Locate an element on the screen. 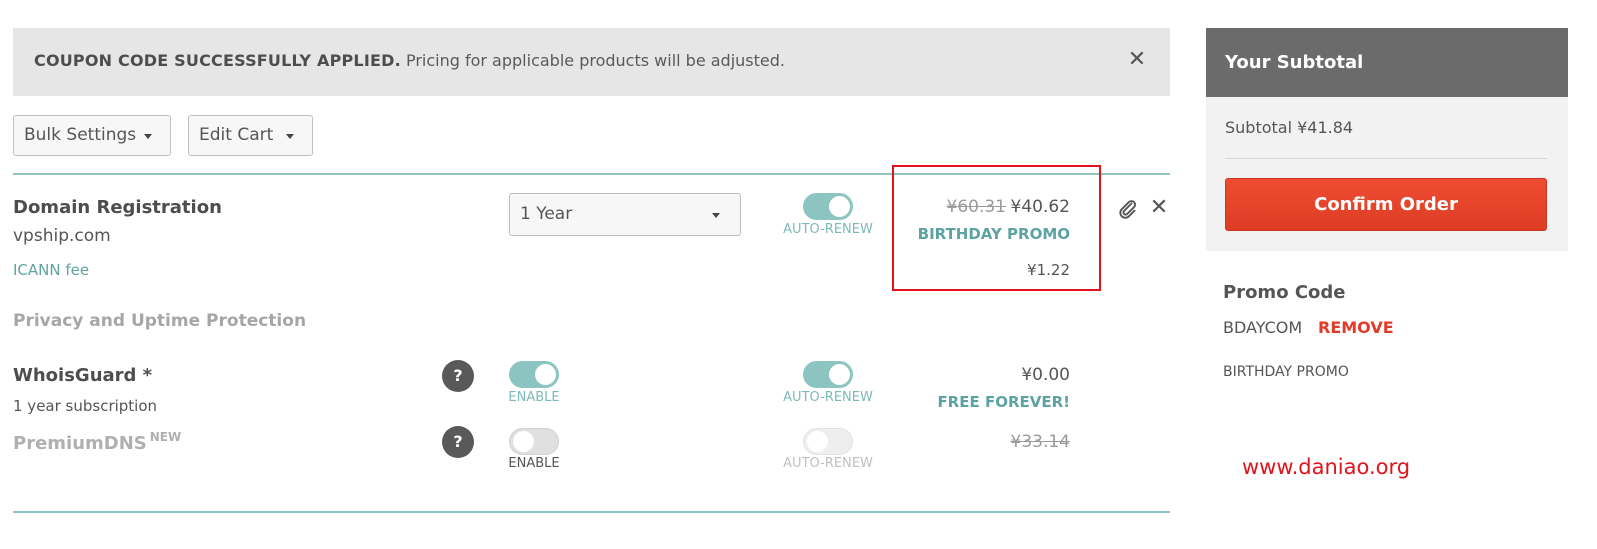 This screenshot has height=549, width=1597. whoisguard-auto-renew-toggle is located at coordinates (828, 374).